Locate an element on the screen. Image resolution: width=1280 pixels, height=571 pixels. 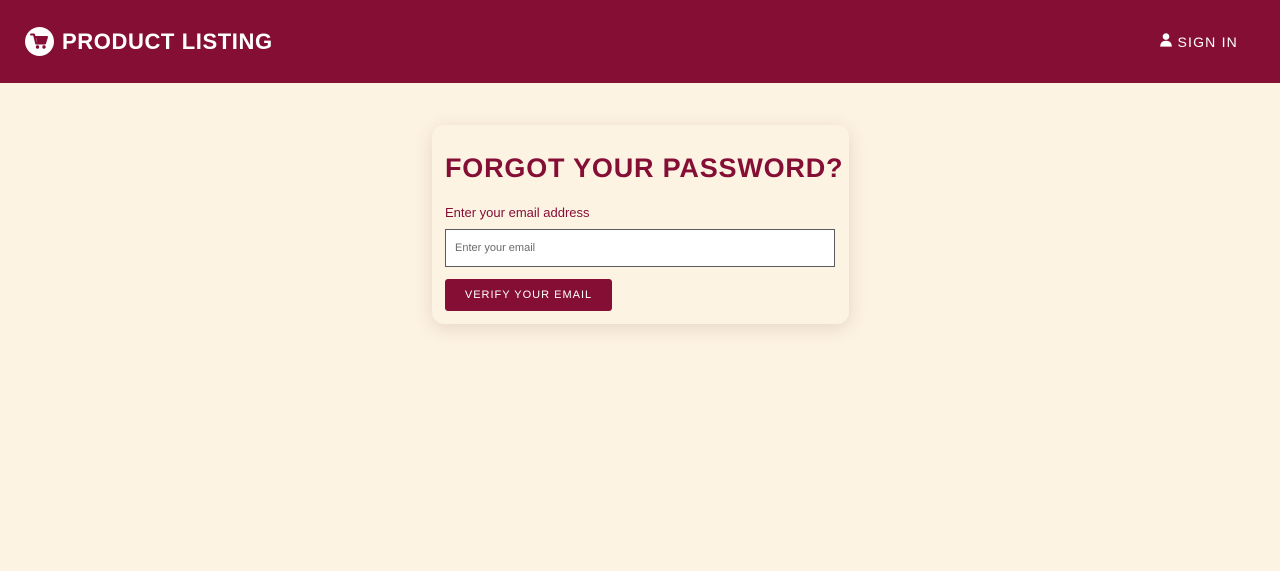
sign-in-label: SIGN IN is located at coordinates (1207, 41).